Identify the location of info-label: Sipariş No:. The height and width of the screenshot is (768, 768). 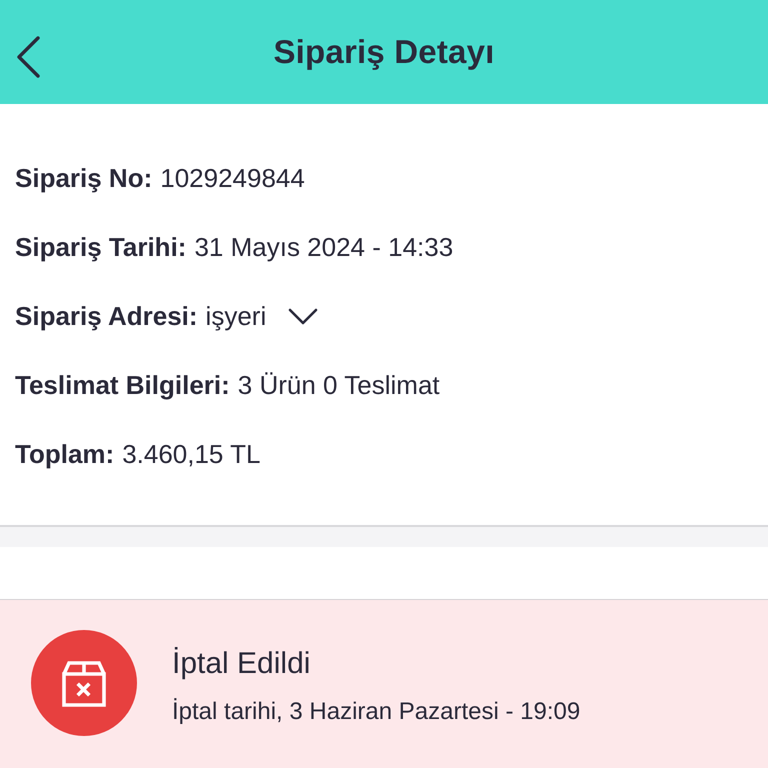
(83, 178).